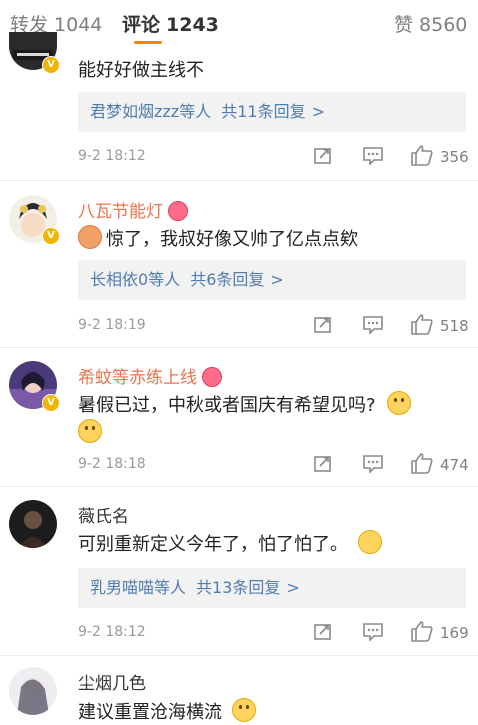 This screenshot has width=478, height=725. I want to click on reply-preview: 乳男喵喵等人 共13条回复 >, so click(272, 588).